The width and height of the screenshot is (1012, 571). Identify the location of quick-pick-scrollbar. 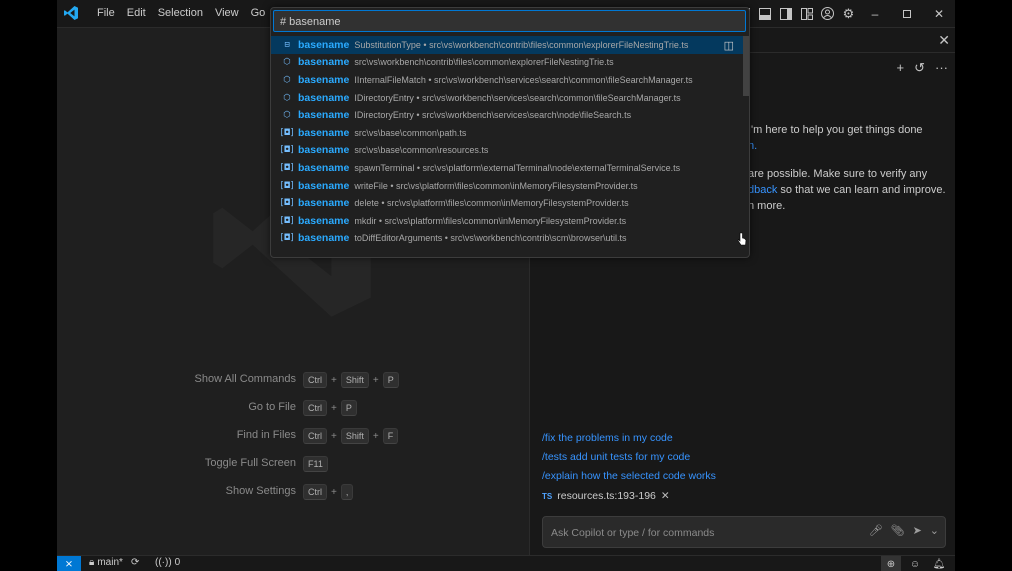
(746, 66).